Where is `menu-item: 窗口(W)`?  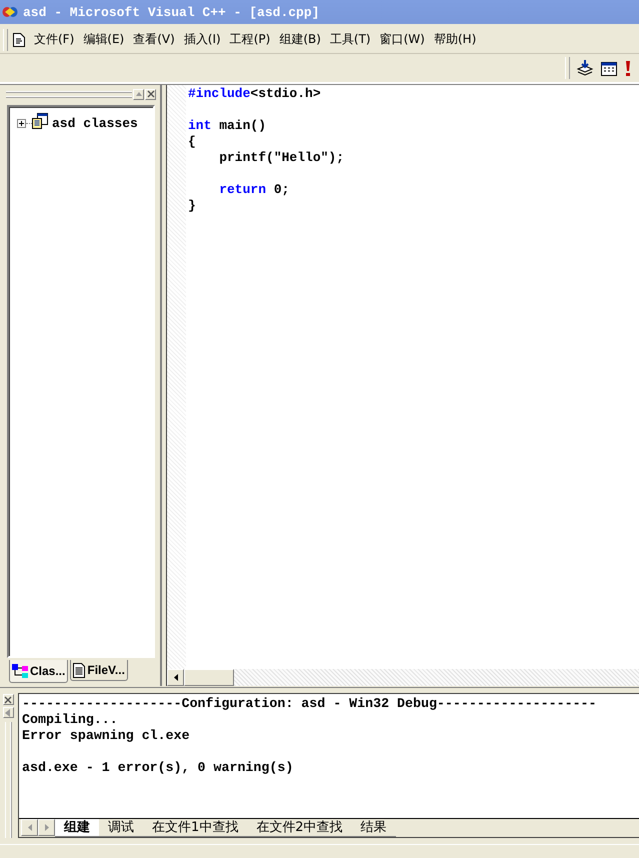 menu-item: 窗口(W) is located at coordinates (403, 39).